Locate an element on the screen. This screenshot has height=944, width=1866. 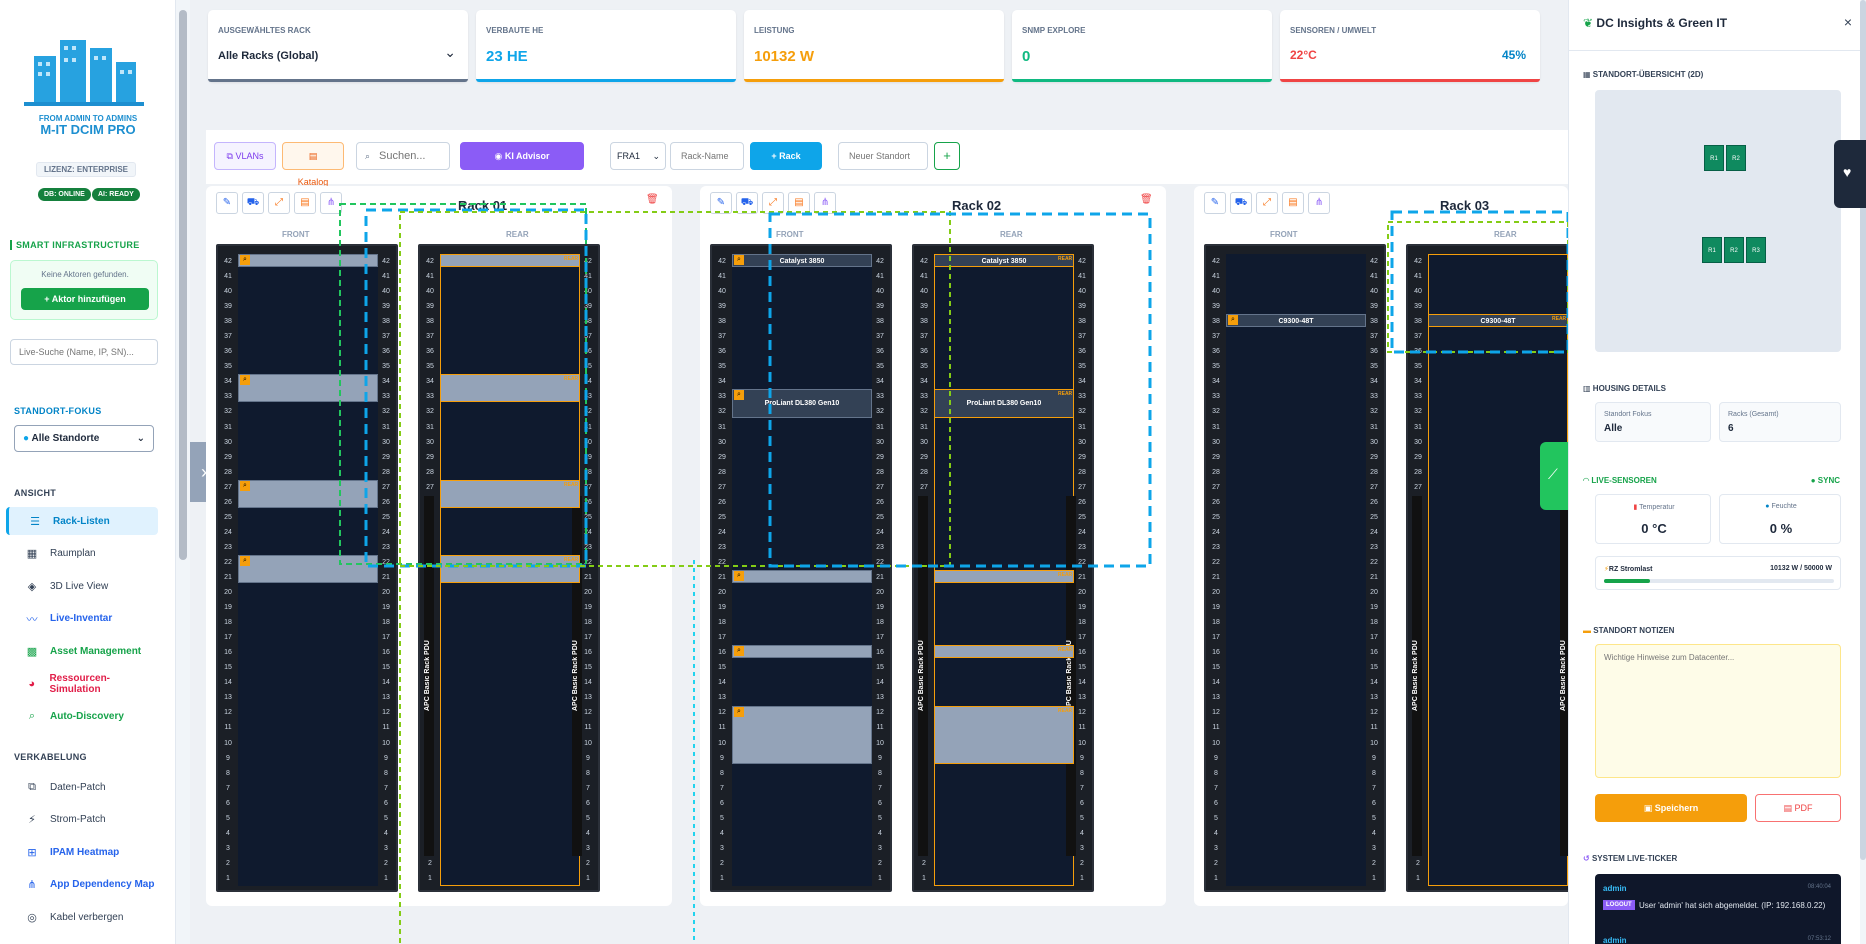
add-rack-button: + Rack is located at coordinates (786, 156).